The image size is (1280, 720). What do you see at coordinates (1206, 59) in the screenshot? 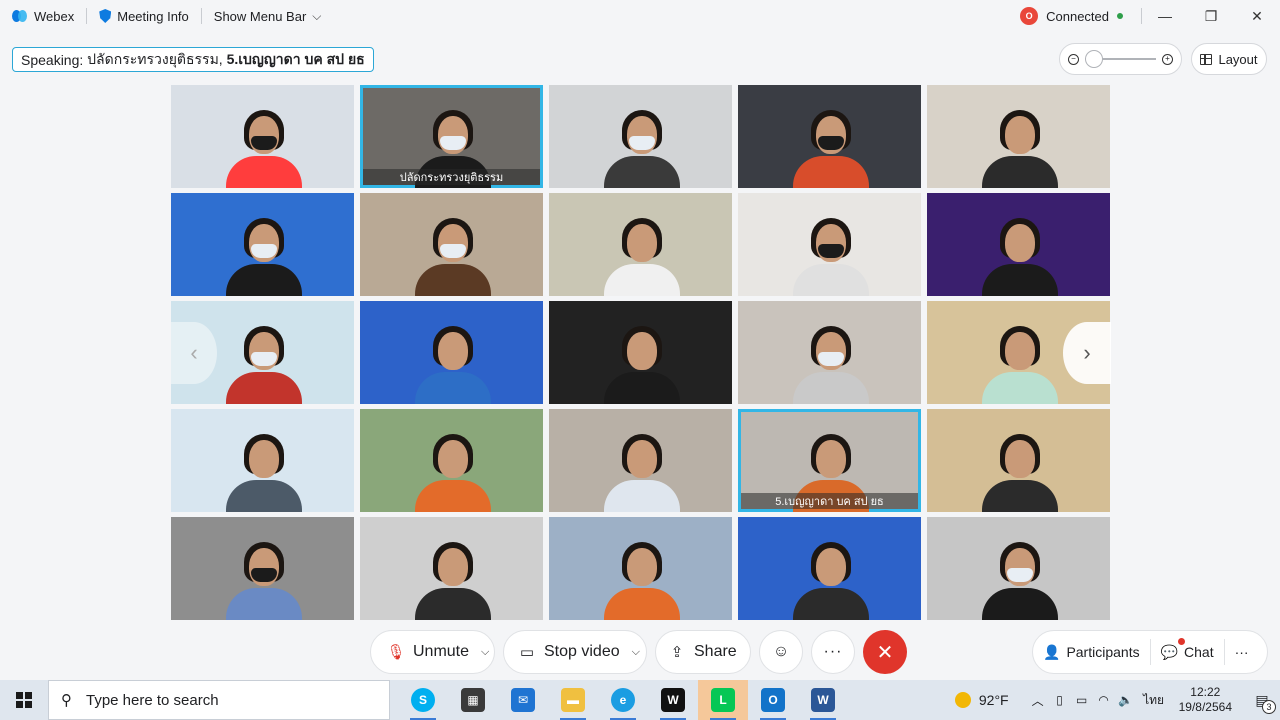
I see `grid-layout-icon` at bounding box center [1206, 59].